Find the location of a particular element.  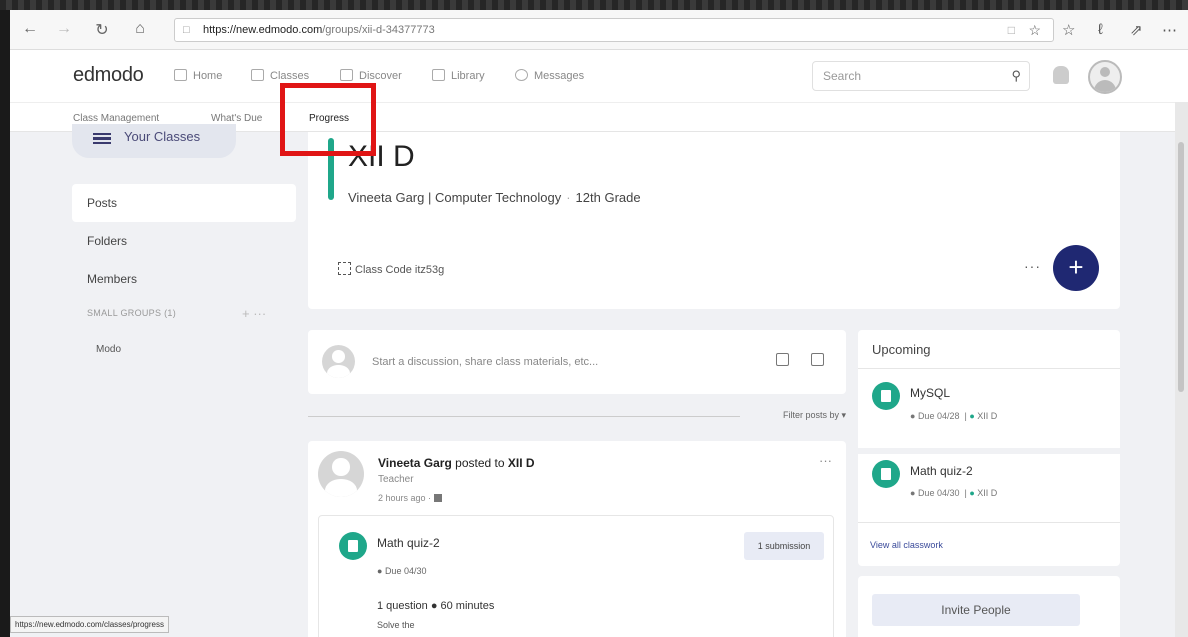

class-code: Class Code itz53g is located at coordinates (391, 269).